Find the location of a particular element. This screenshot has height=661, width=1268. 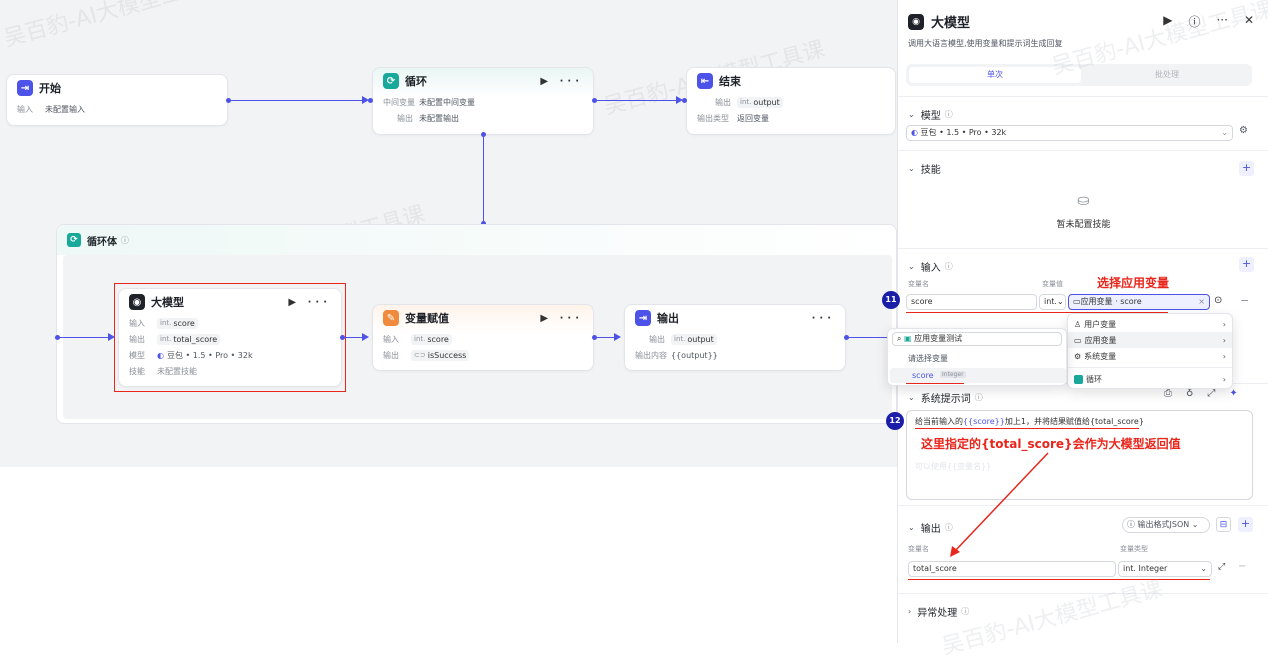

add-skill-button: + is located at coordinates (1246, 168).